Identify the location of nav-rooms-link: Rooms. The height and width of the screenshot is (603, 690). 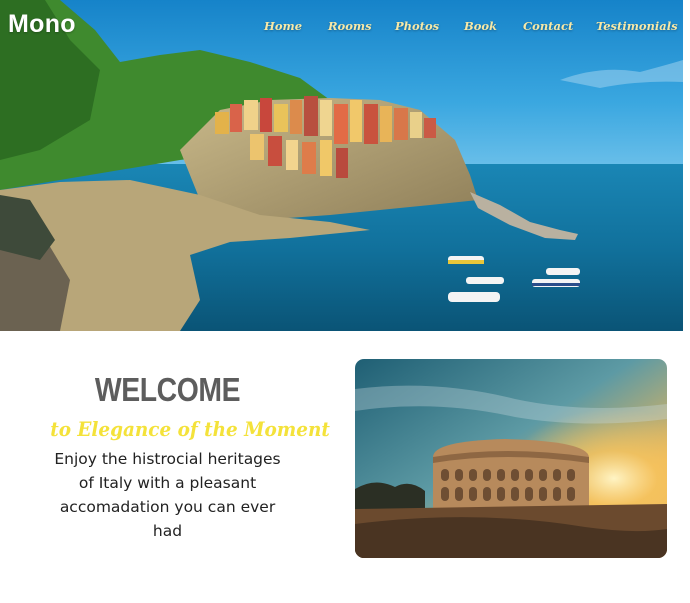
(350, 26).